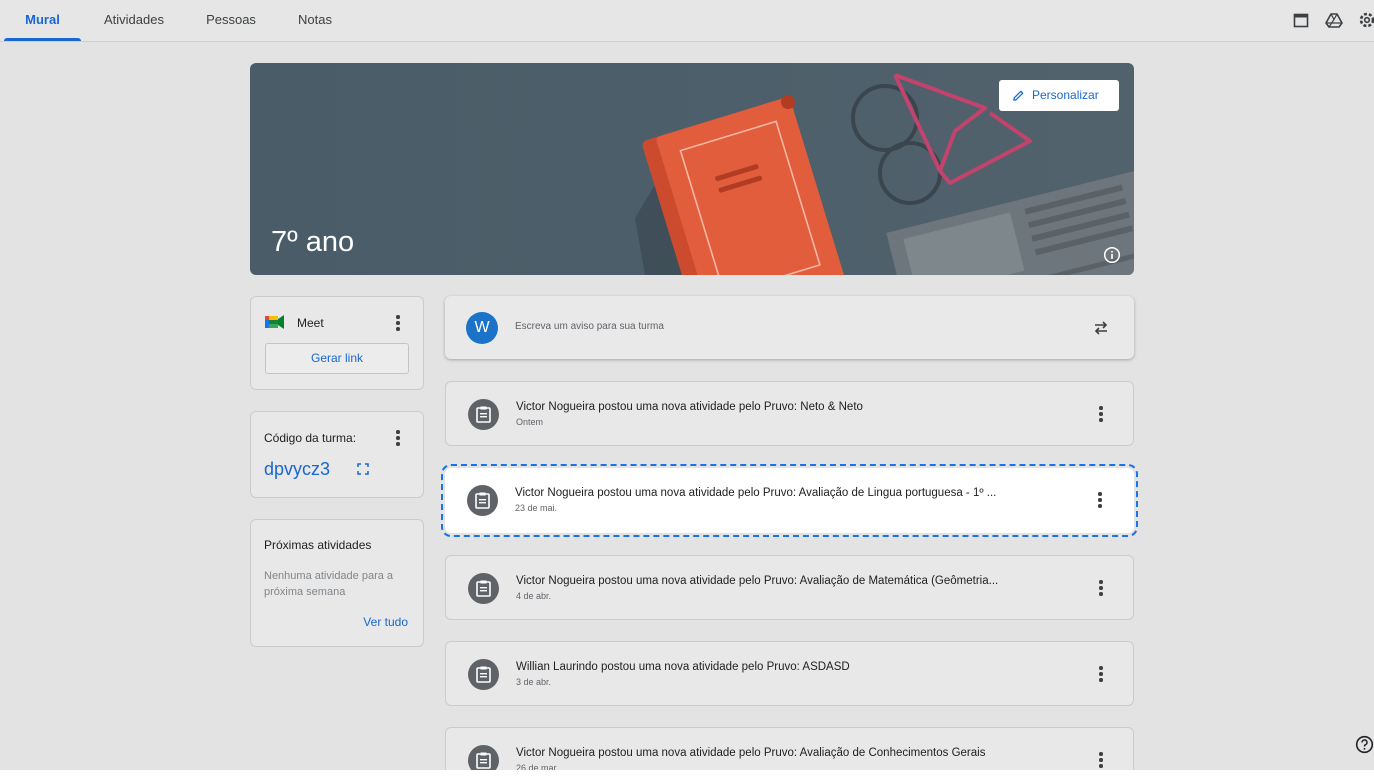 The width and height of the screenshot is (1374, 776). Describe the element at coordinates (482, 328) in the screenshot. I see `avatar: W` at that location.